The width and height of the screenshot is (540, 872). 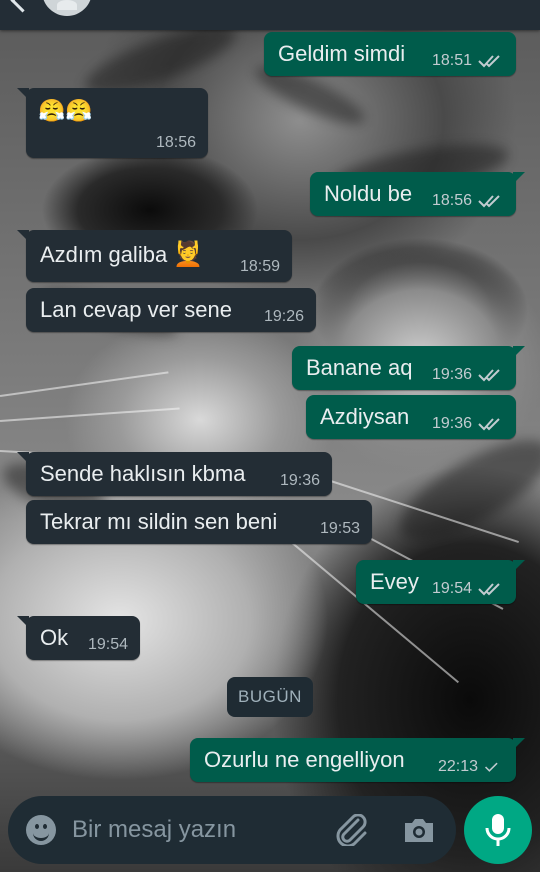 What do you see at coordinates (304, 759) in the screenshot?
I see `message-text: Ozurlu ne engelliyon` at bounding box center [304, 759].